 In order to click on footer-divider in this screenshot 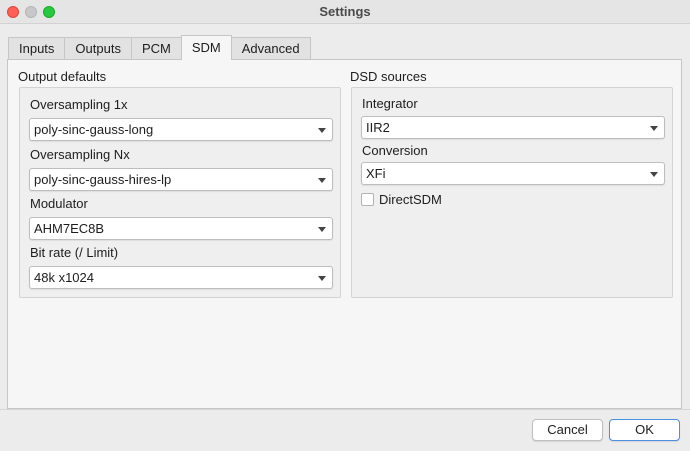, I will do `click(345, 409)`.